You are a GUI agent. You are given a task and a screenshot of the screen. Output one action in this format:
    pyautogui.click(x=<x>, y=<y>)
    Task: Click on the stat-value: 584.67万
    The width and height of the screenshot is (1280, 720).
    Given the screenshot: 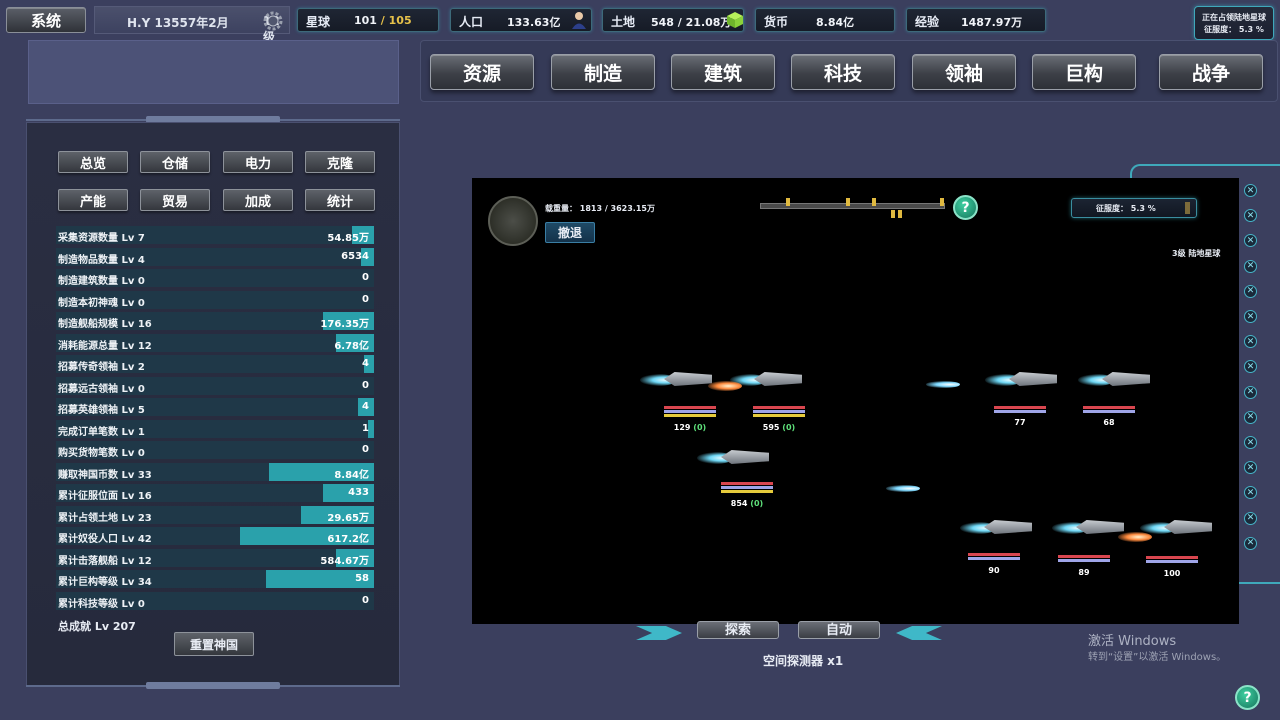 What is the action you would take?
    pyautogui.click(x=344, y=561)
    